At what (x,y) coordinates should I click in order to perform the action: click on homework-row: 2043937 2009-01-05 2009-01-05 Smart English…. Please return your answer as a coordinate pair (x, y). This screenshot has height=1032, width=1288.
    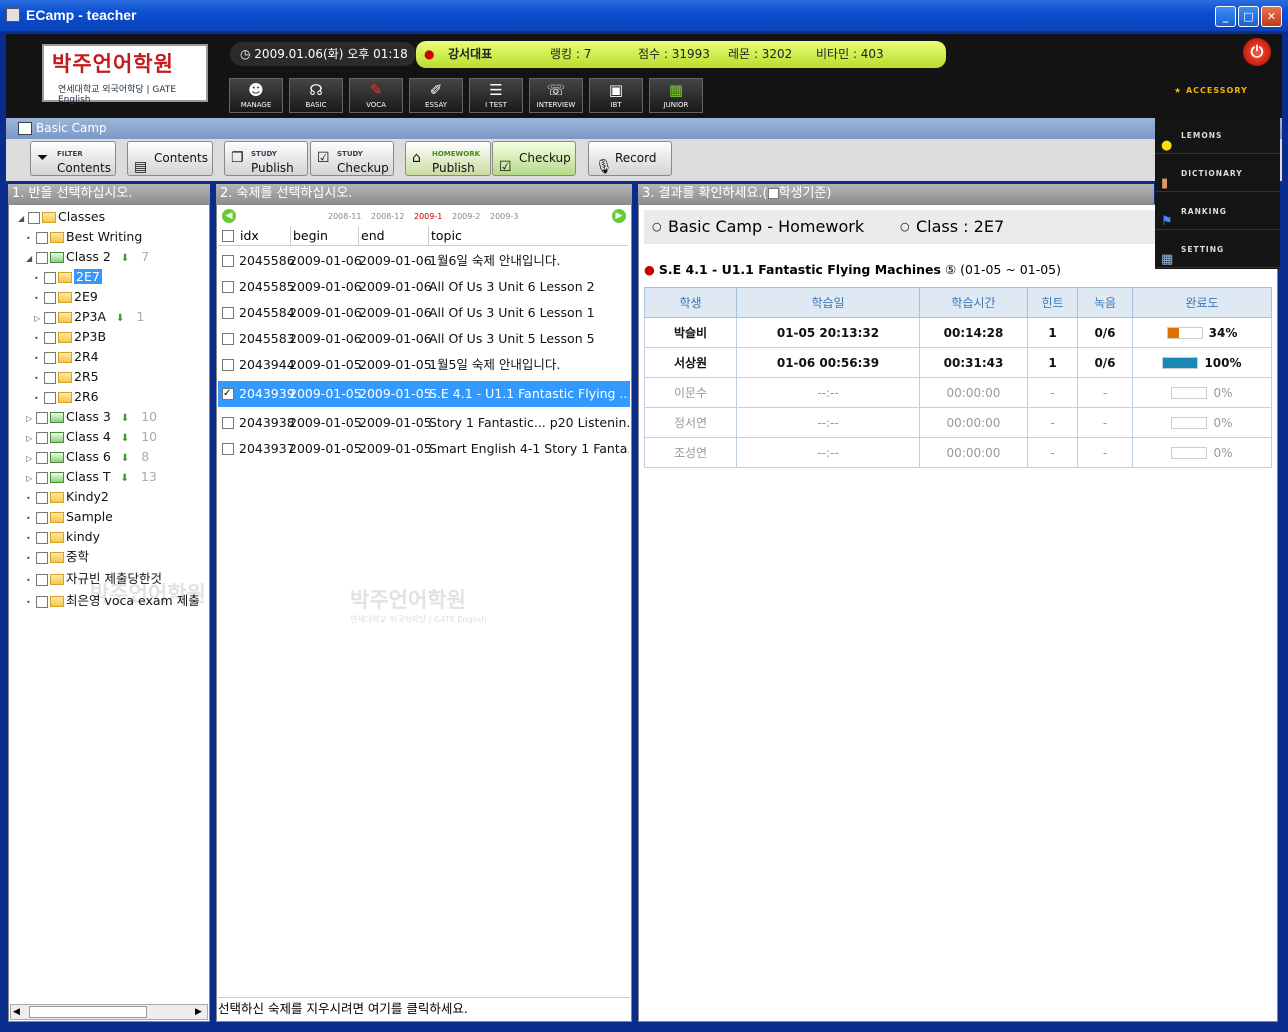
    Looking at the image, I should click on (424, 449).